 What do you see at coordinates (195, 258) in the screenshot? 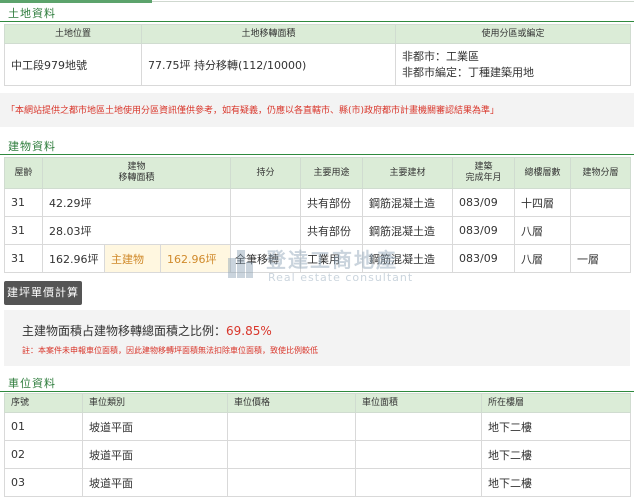
I see `bld-sub-area: 162.96坪` at bounding box center [195, 258].